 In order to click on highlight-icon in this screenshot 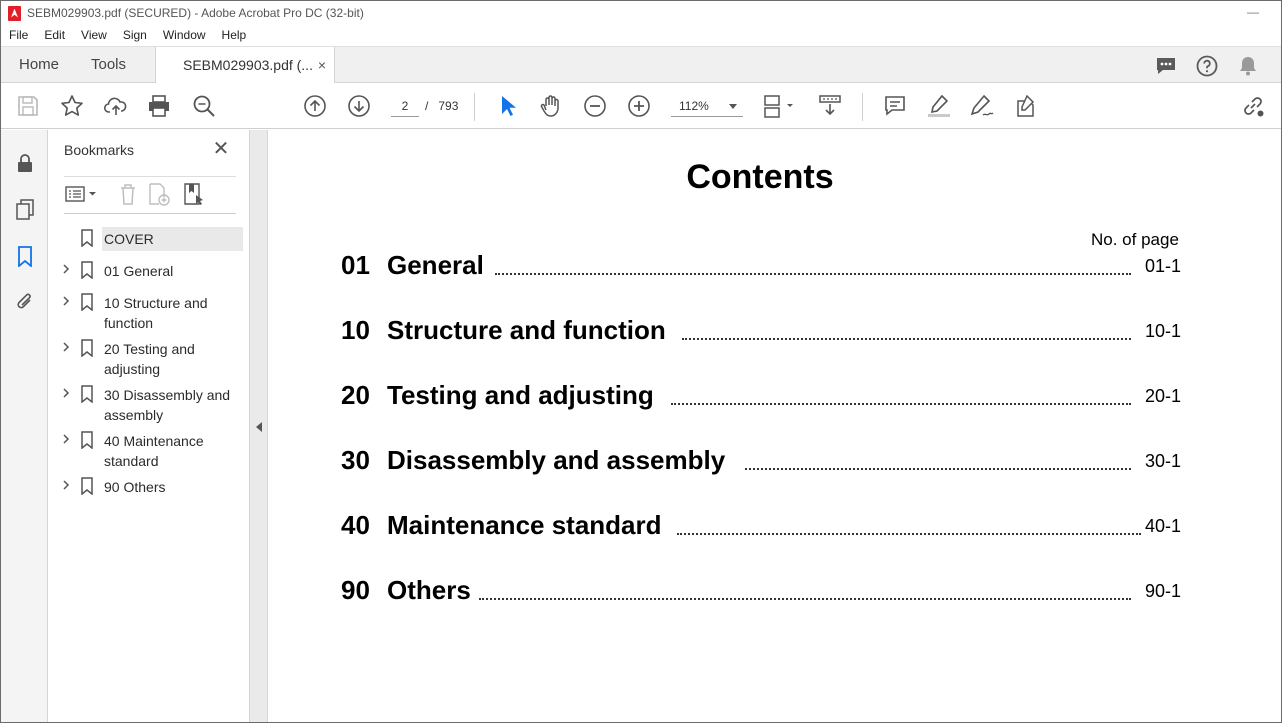, I will do `click(939, 106)`.